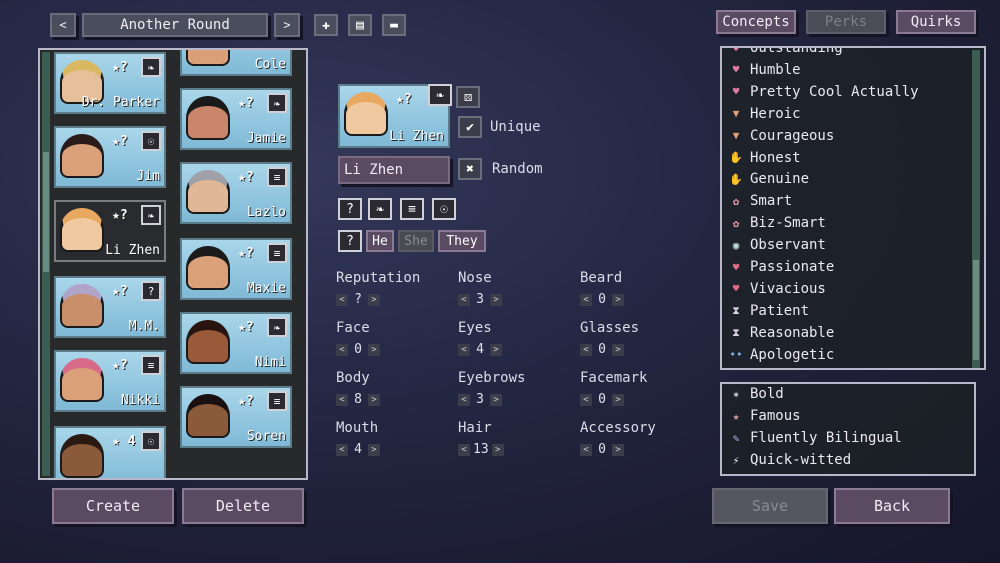  I want to click on list-item: ▼ Courageous, so click(781, 135).